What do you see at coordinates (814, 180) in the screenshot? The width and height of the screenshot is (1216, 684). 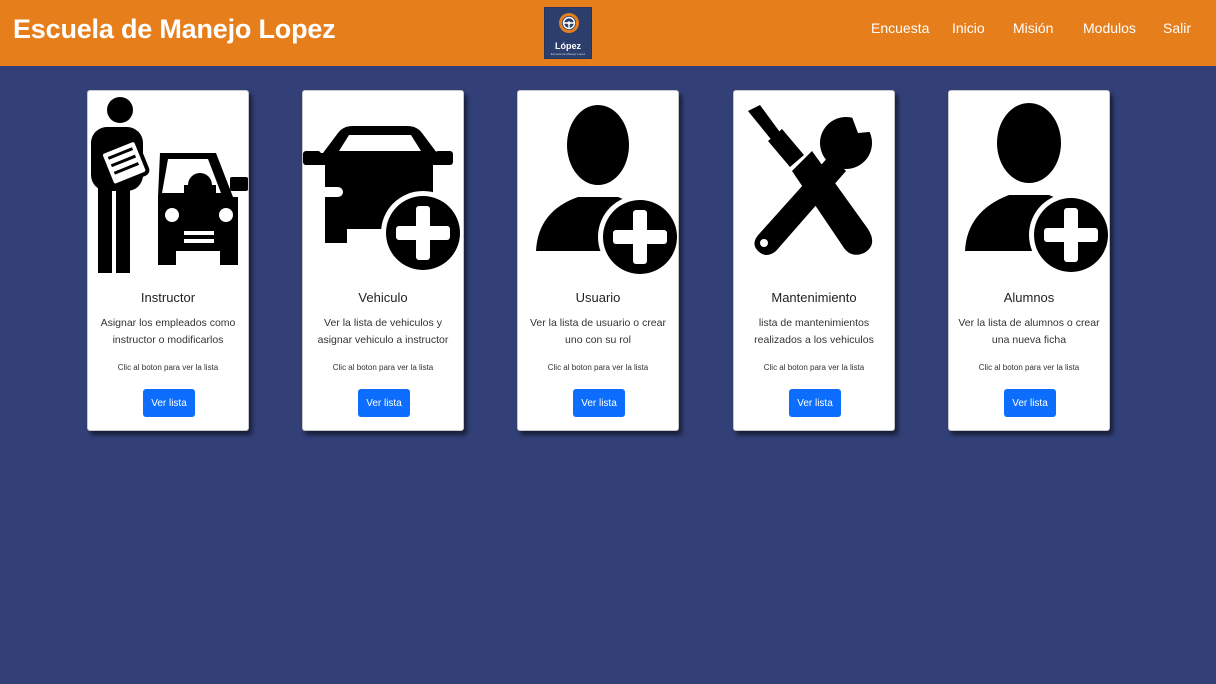 I see `tools-icon` at bounding box center [814, 180].